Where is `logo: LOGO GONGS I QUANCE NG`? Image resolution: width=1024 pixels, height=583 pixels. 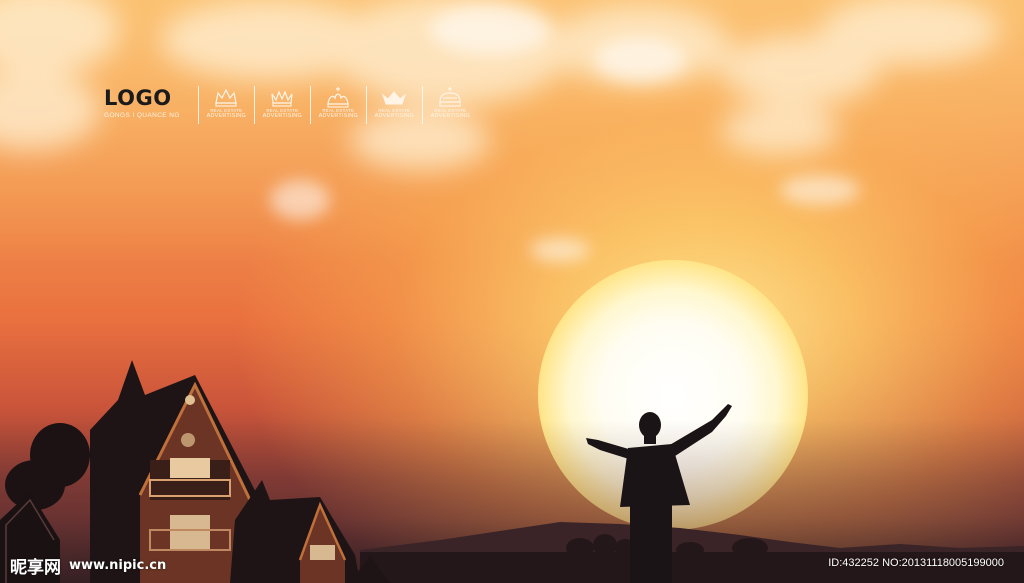 logo: LOGO GONGS I QUANCE NG is located at coordinates (142, 102).